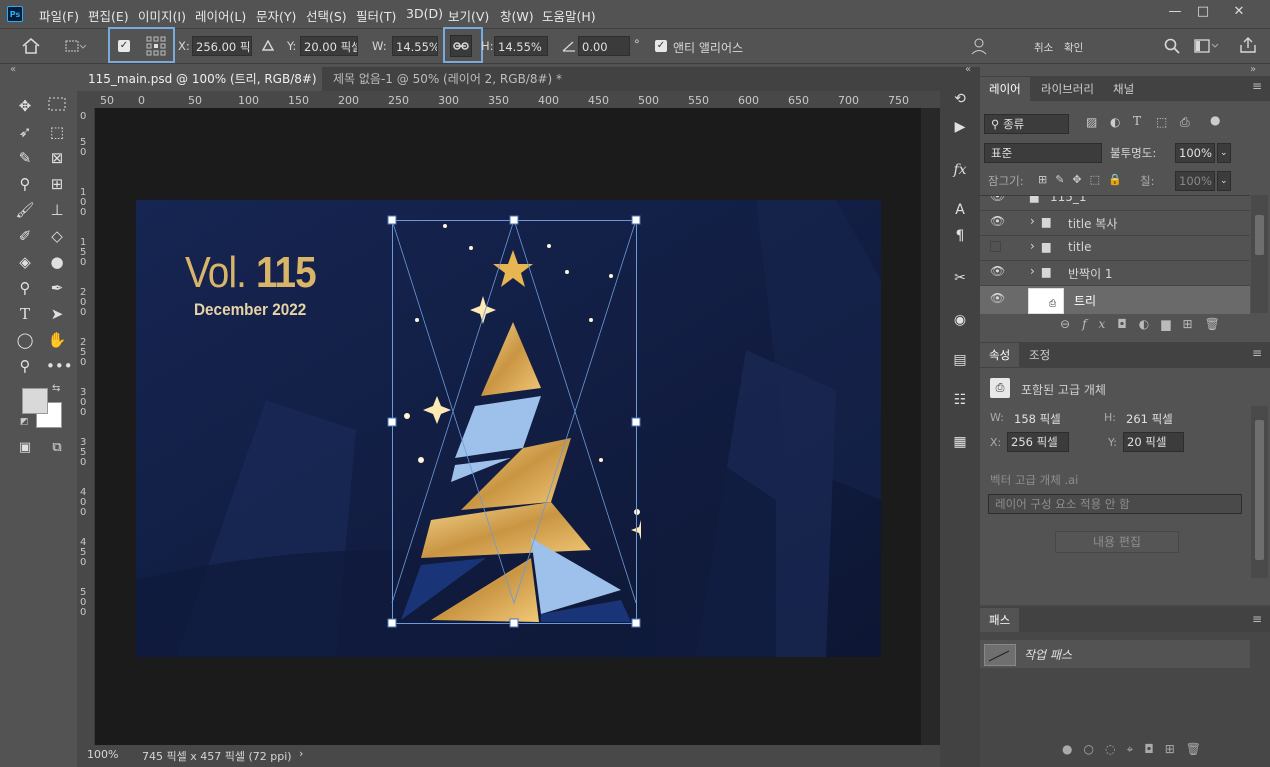 The width and height of the screenshot is (1270, 767). Describe the element at coordinates (1038, 442) in the screenshot. I see `prop-x-field: 256 픽셀` at that location.